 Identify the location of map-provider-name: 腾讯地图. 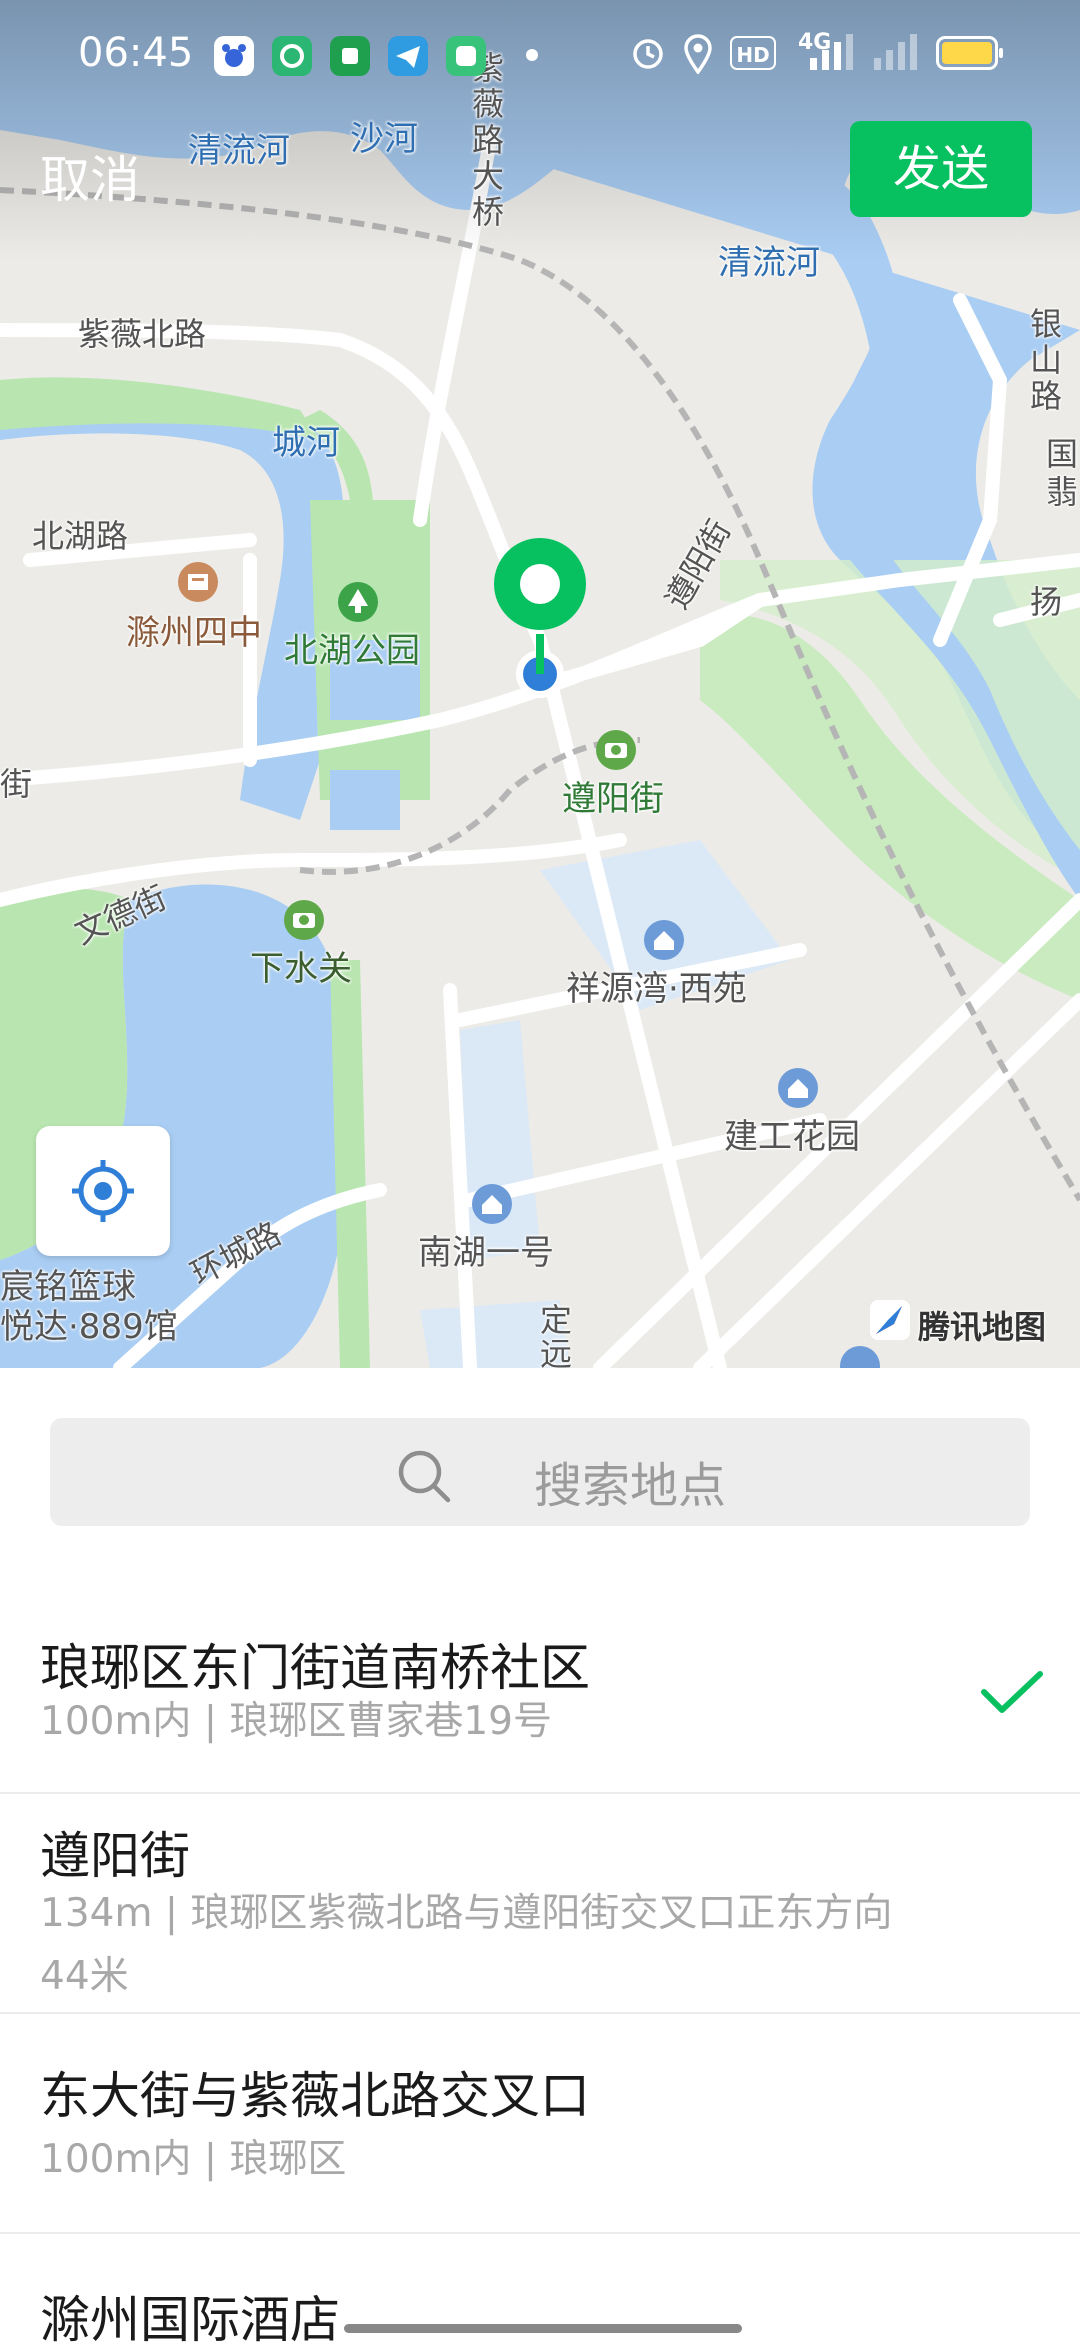
(982, 1327).